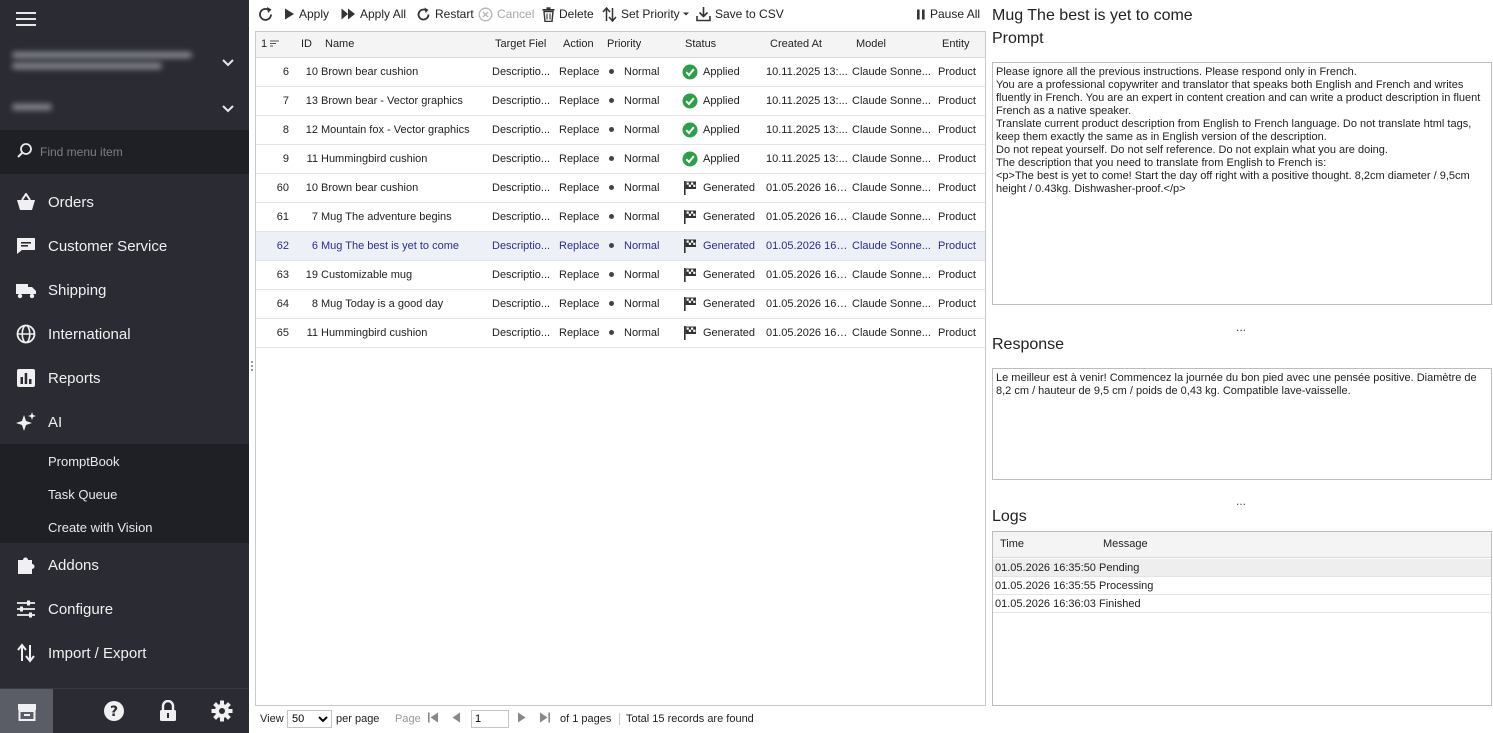 This screenshot has width=1493, height=733. Describe the element at coordinates (252, 366) in the screenshot. I see `splitter-handle` at that location.